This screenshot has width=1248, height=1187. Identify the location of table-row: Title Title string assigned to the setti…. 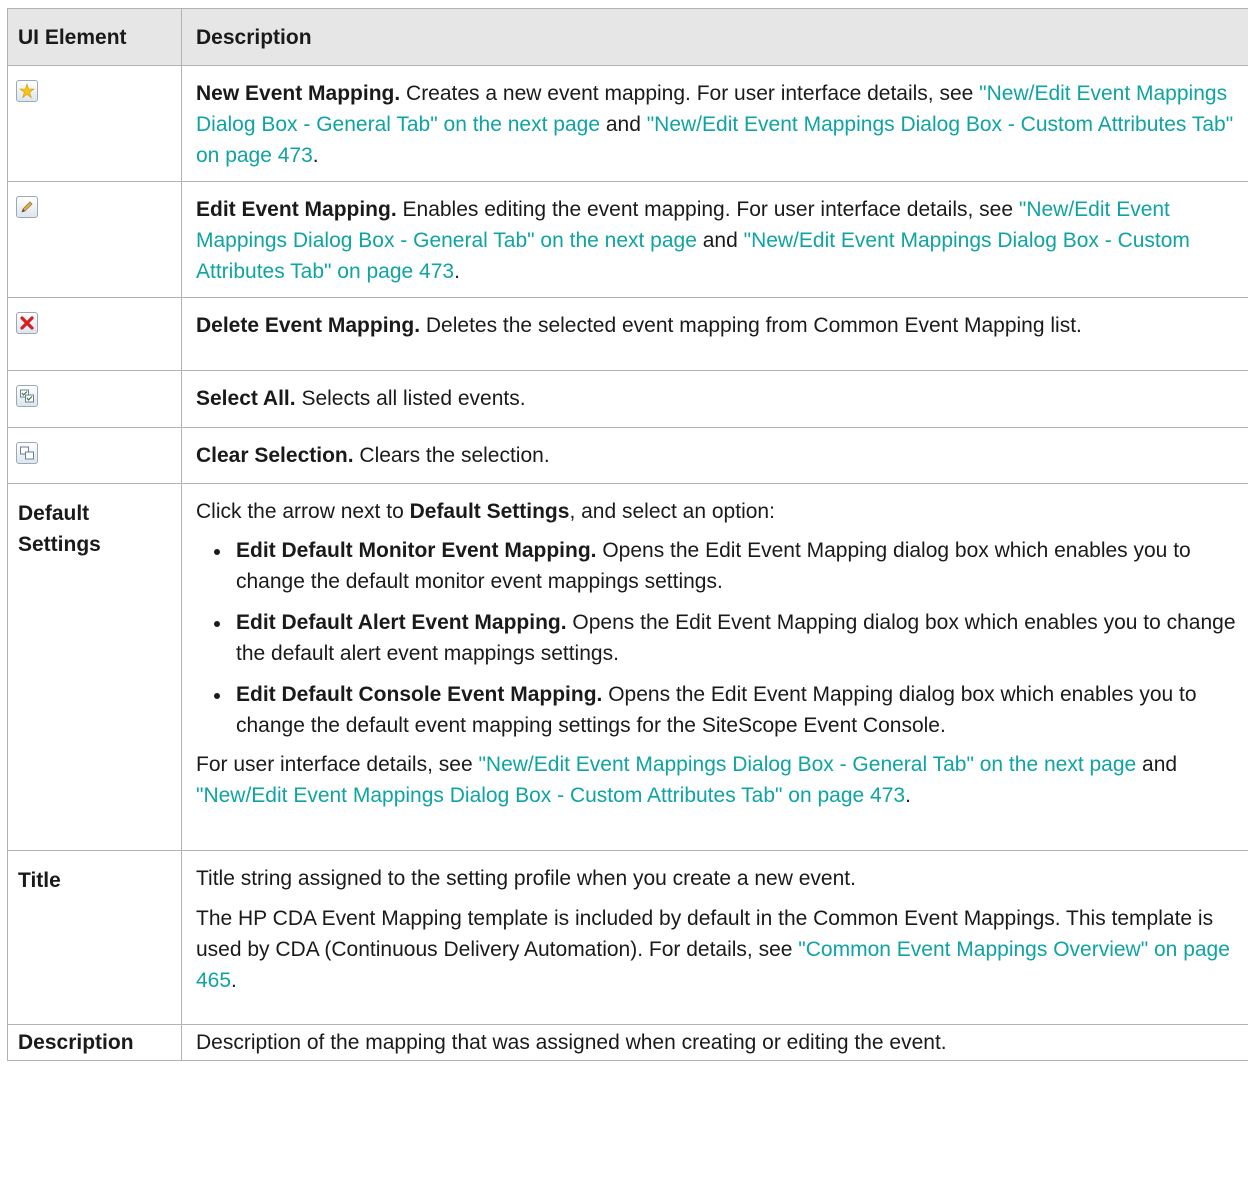
(627, 937).